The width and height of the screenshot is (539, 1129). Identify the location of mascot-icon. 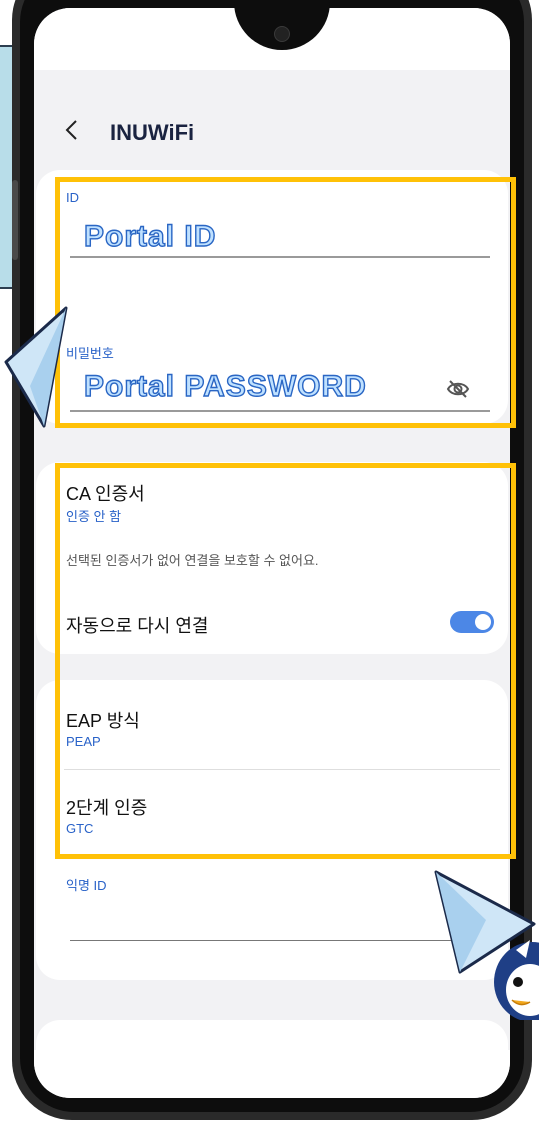
(516, 980).